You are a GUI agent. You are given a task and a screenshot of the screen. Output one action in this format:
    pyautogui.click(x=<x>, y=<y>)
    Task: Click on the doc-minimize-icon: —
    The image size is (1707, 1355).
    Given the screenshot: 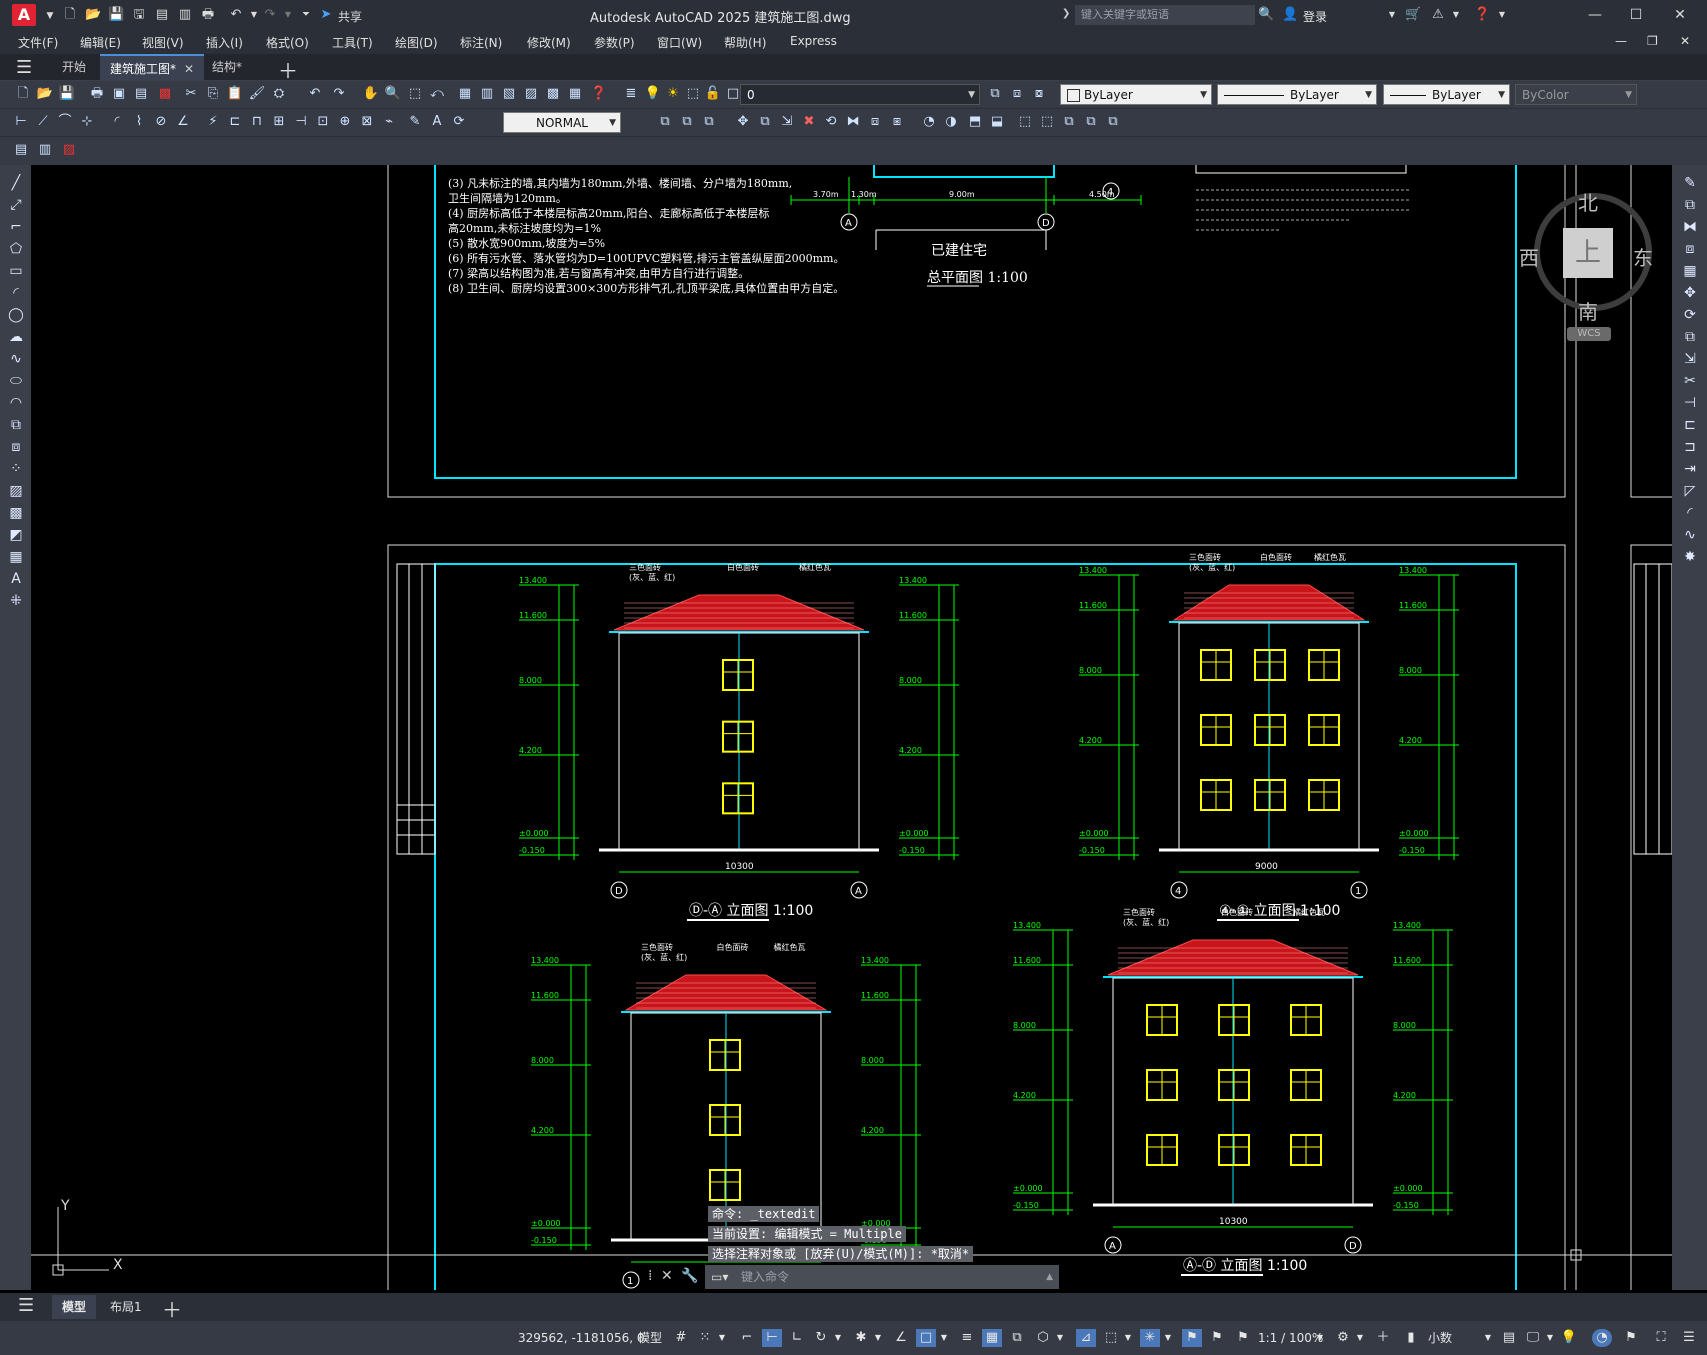 What is the action you would take?
    pyautogui.click(x=1621, y=41)
    